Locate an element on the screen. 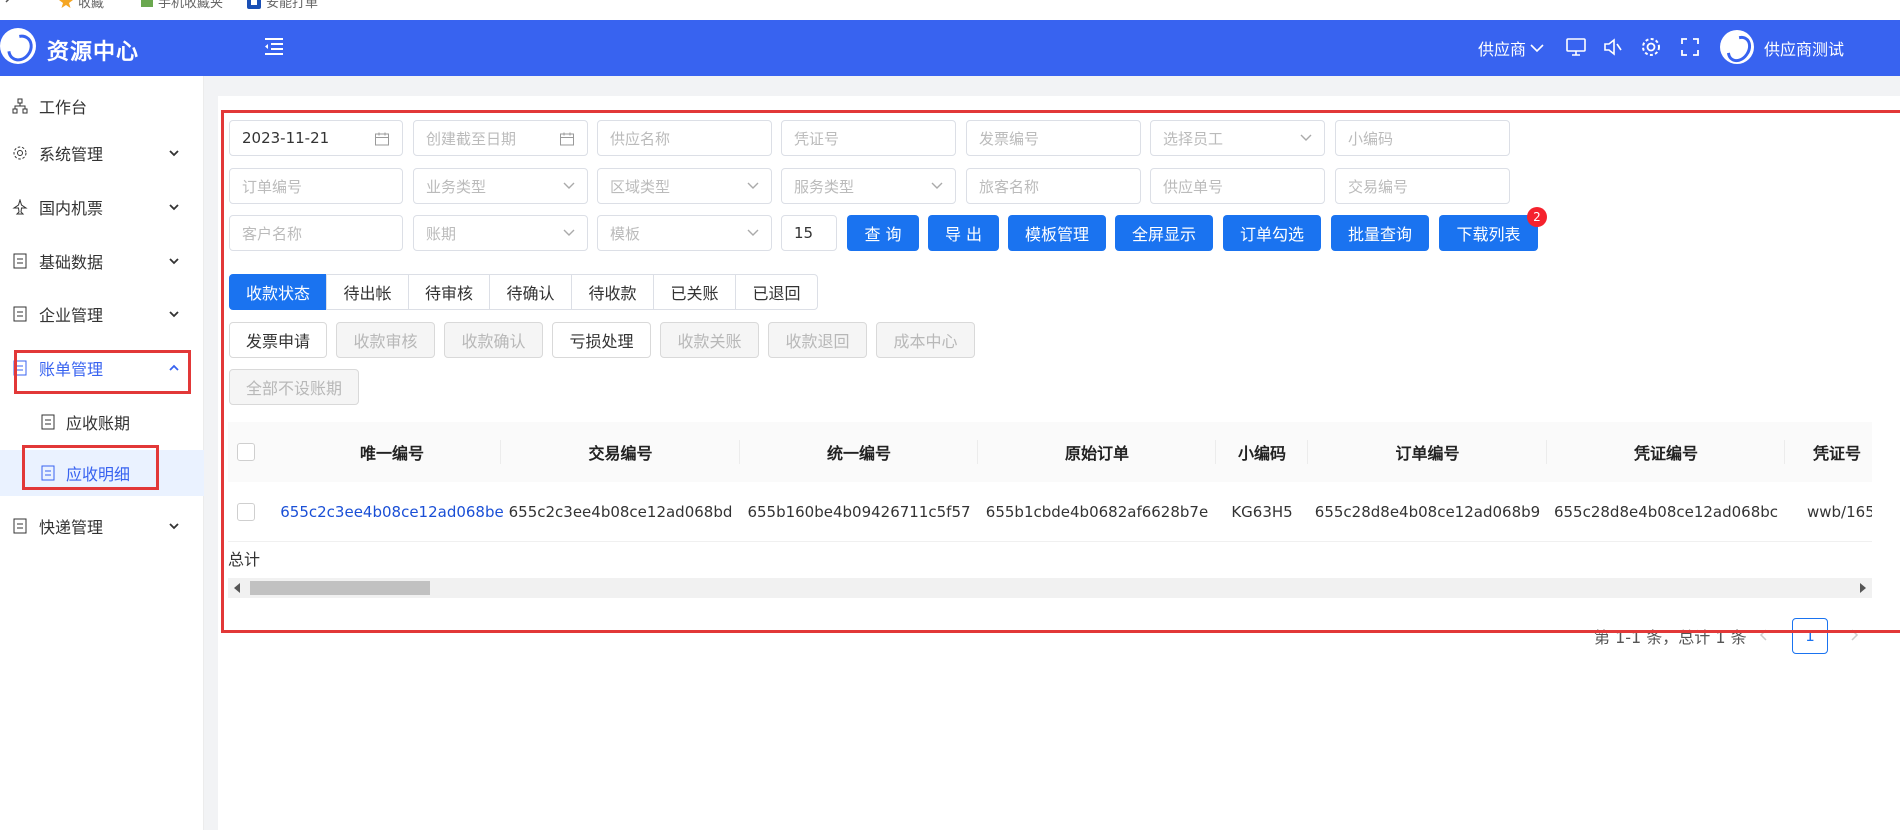 This screenshot has height=830, width=1900. supplier-name-placeholder: 供应名称 is located at coordinates (640, 138).